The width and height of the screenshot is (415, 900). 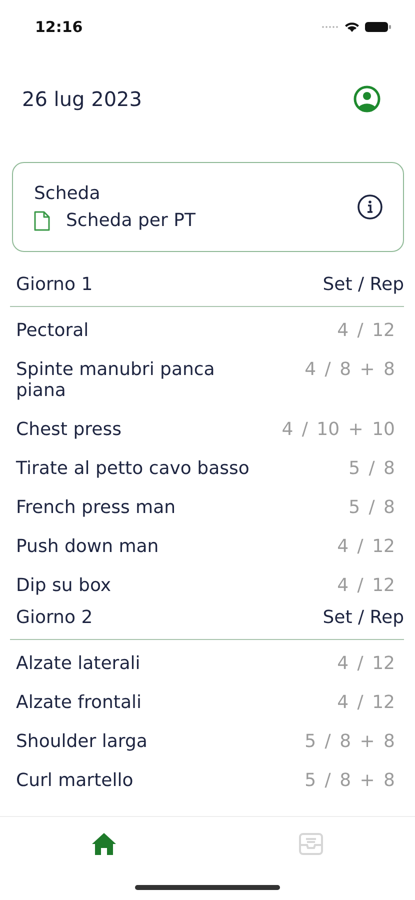 What do you see at coordinates (42, 220) in the screenshot?
I see `document-icon` at bounding box center [42, 220].